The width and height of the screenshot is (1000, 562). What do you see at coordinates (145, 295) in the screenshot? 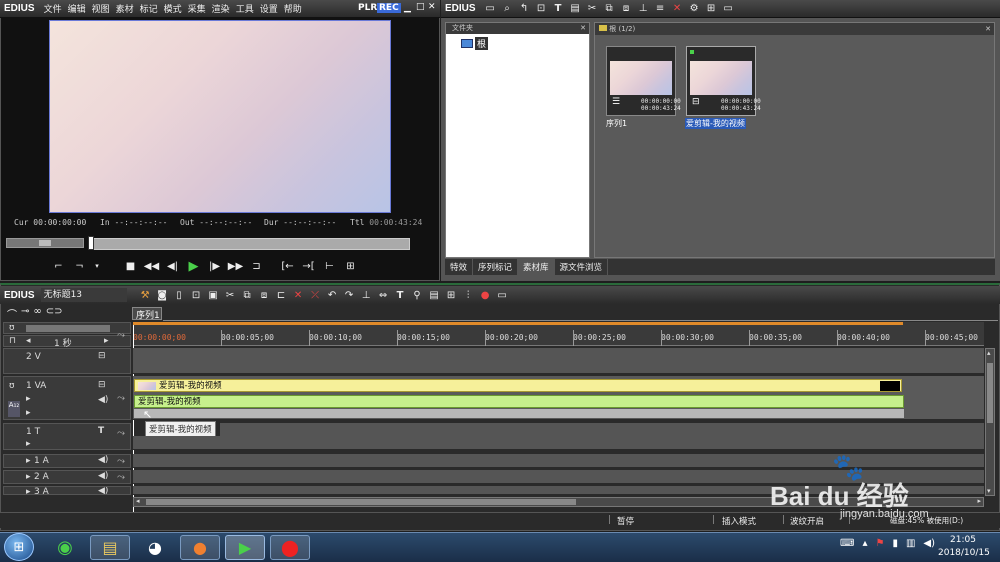
I see `mode-icon: ⚒` at bounding box center [145, 295].